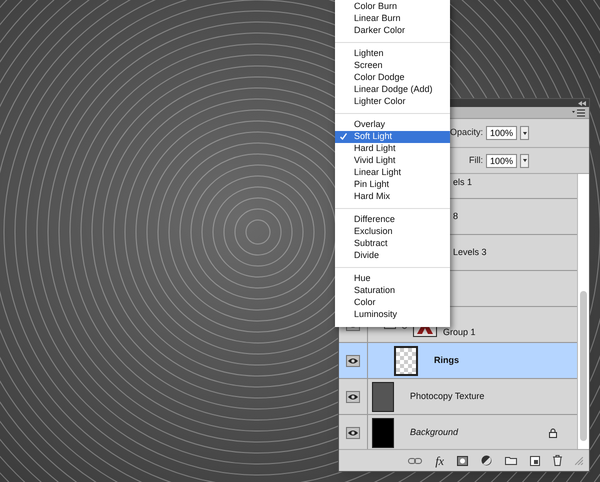 This screenshot has height=482, width=600. What do you see at coordinates (475, 160) in the screenshot?
I see `fill-label: Fill:` at bounding box center [475, 160].